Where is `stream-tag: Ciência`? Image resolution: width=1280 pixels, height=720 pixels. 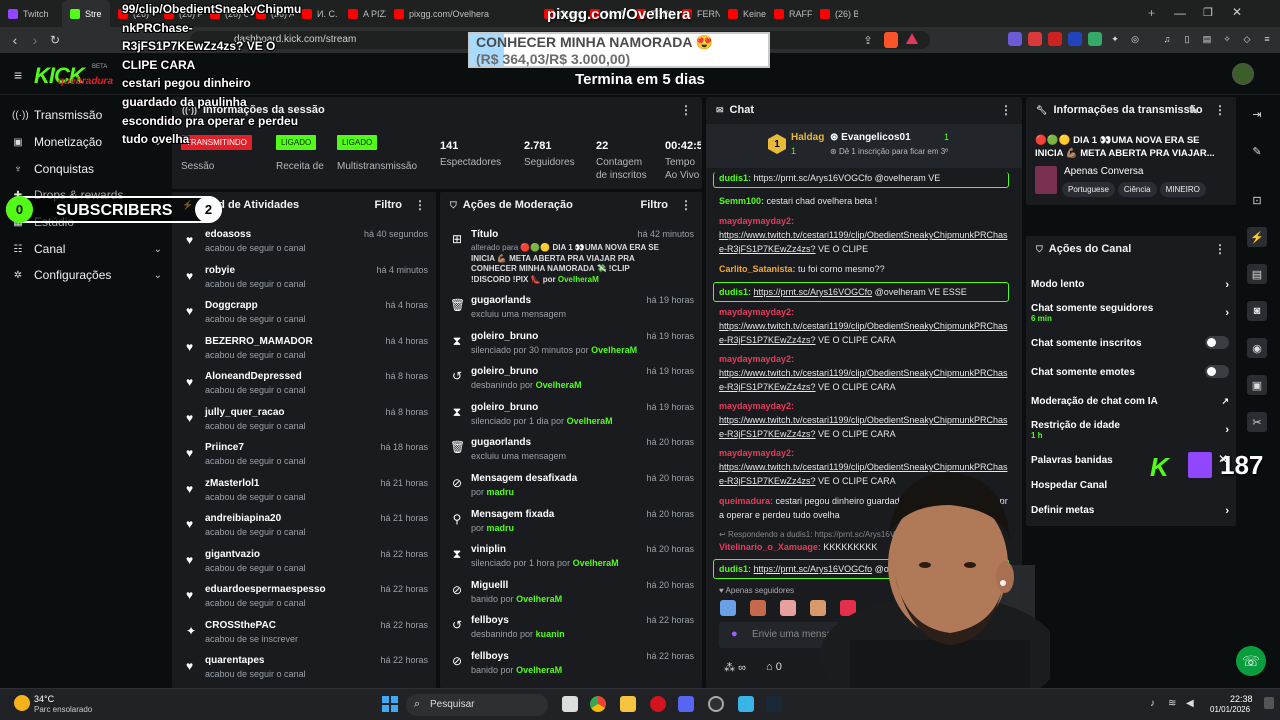 stream-tag: Ciência is located at coordinates (1137, 189).